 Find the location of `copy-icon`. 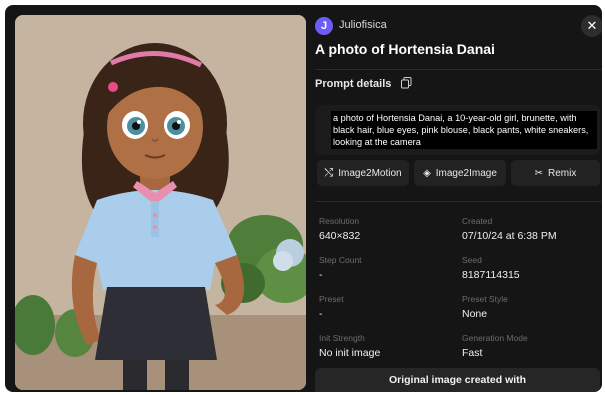

copy-icon is located at coordinates (406, 83).